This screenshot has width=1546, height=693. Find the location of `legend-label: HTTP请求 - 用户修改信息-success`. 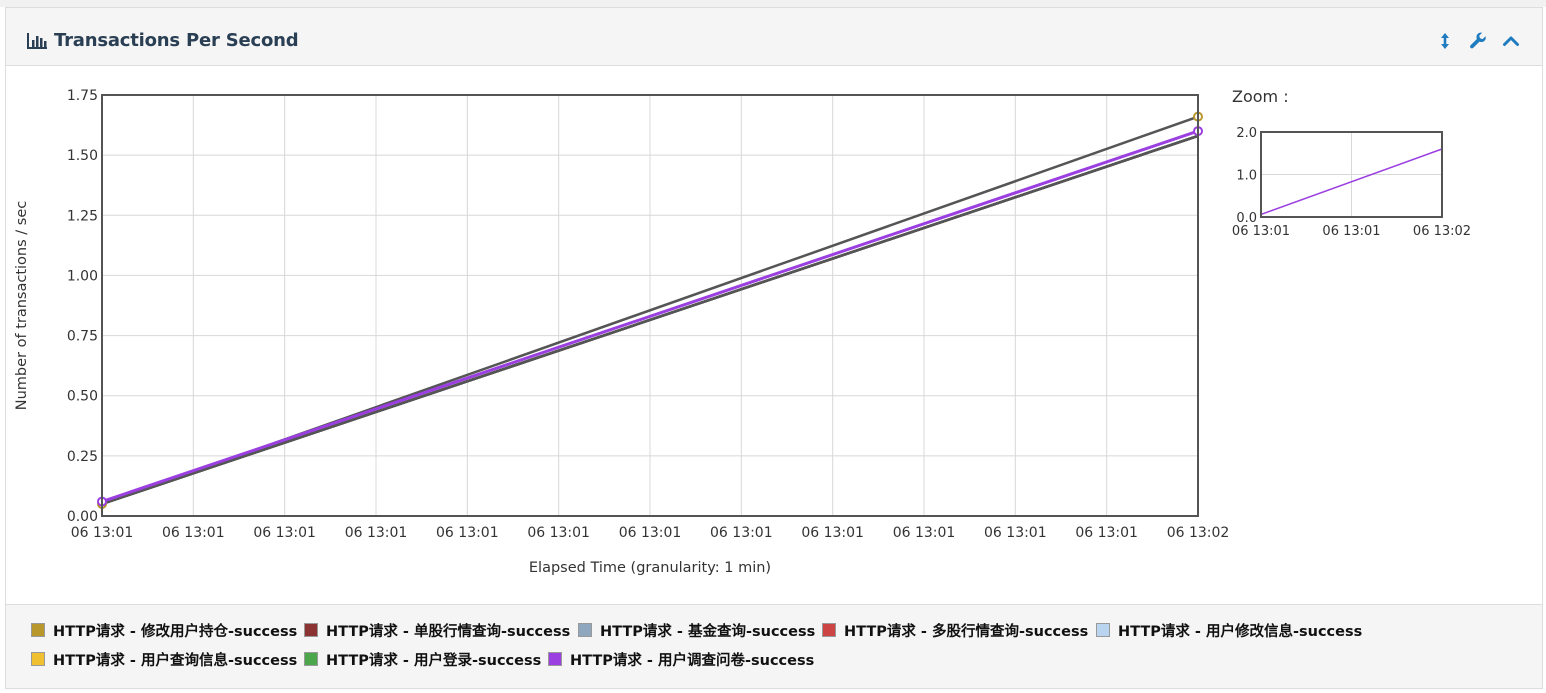

legend-label: HTTP请求 - 用户修改信息-success is located at coordinates (1240, 631).